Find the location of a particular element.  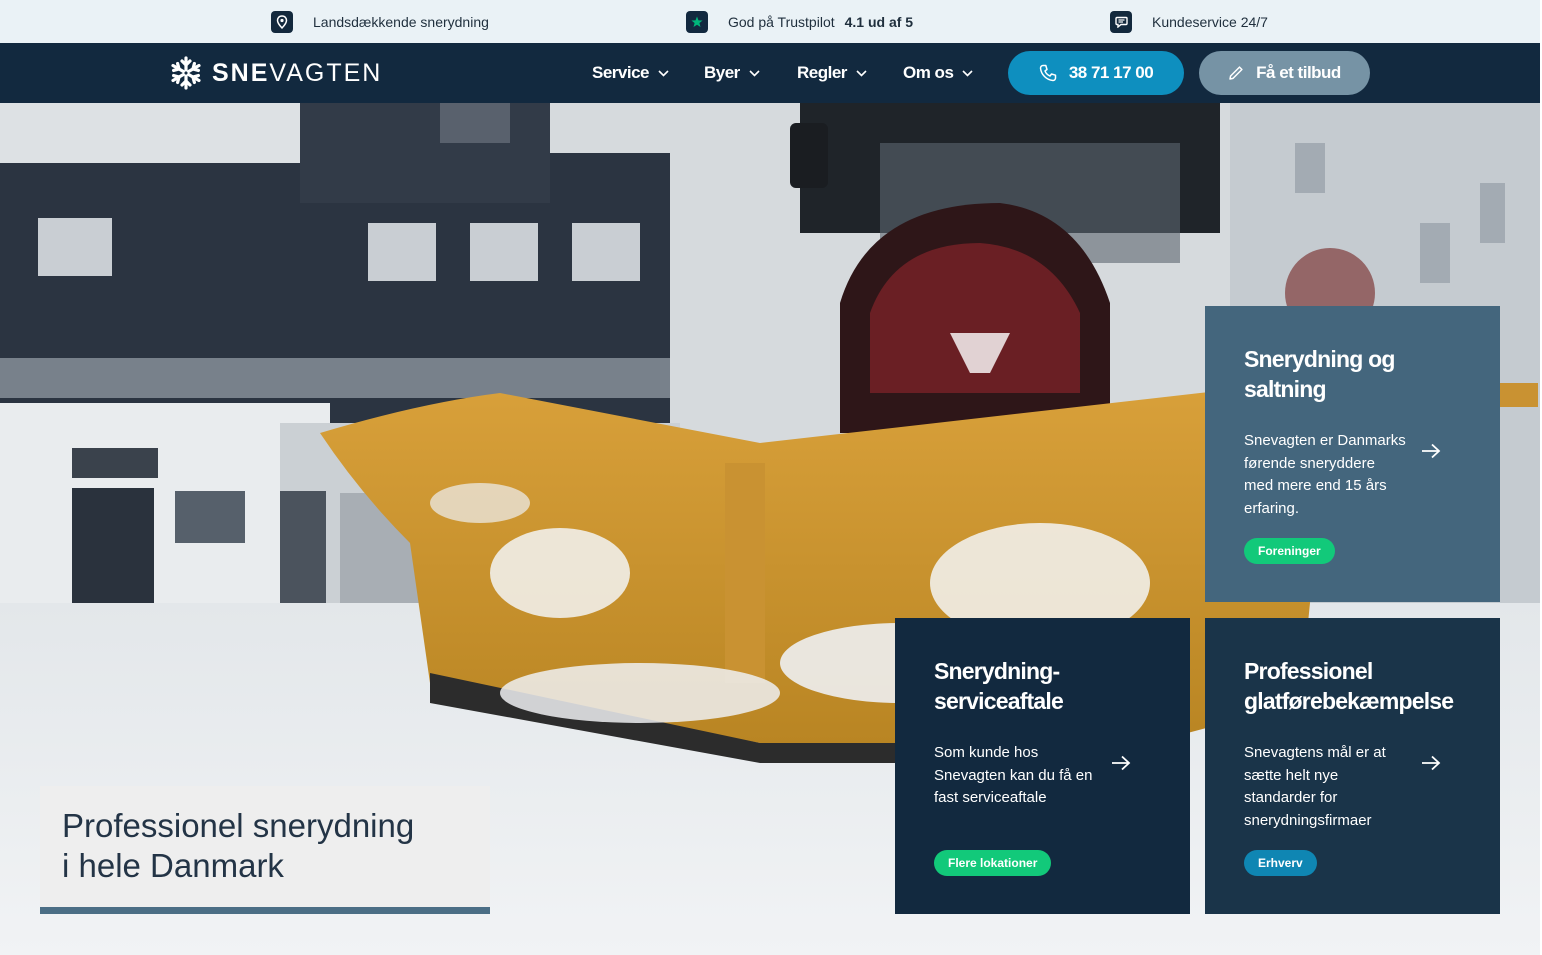

card-title-line-2: serviceaftale is located at coordinates (999, 701).